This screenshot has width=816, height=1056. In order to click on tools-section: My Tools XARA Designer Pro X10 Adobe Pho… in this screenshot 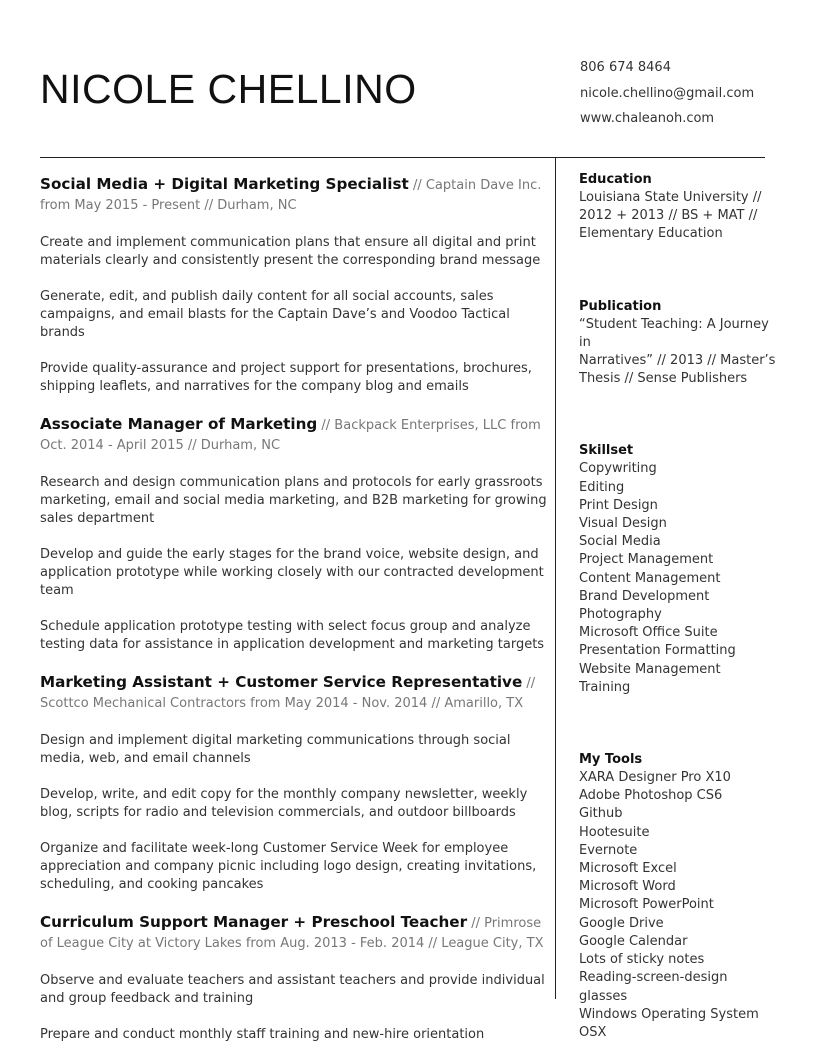, I will do `click(679, 896)`.